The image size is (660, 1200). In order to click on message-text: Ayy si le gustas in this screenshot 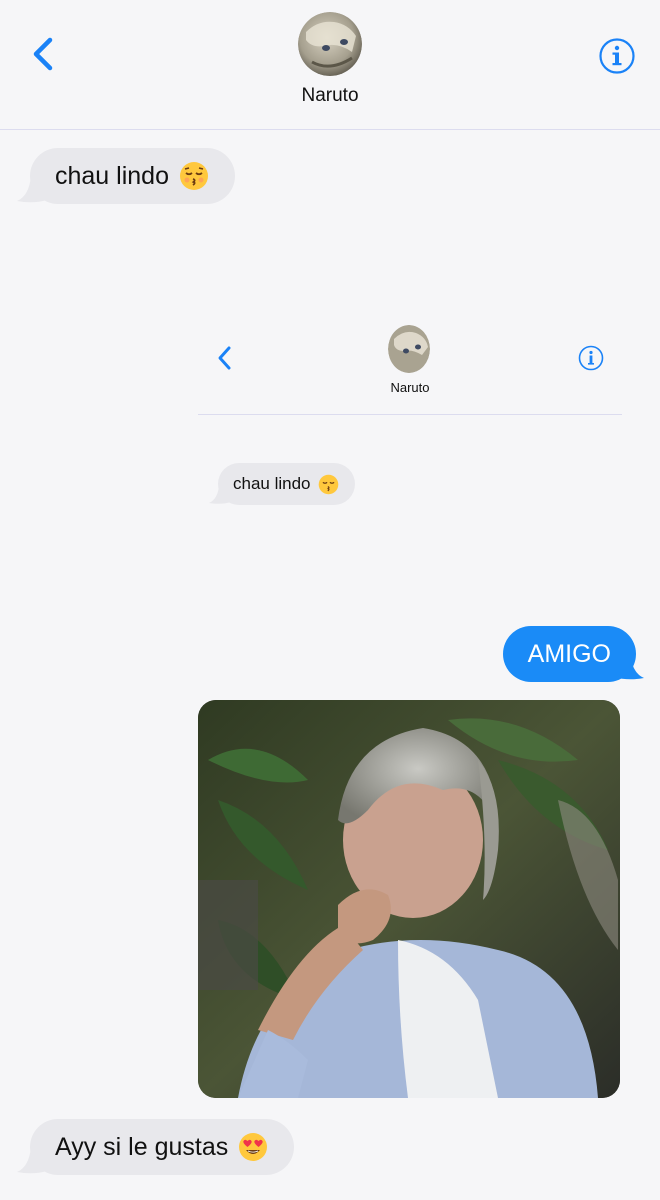, I will do `click(142, 1146)`.